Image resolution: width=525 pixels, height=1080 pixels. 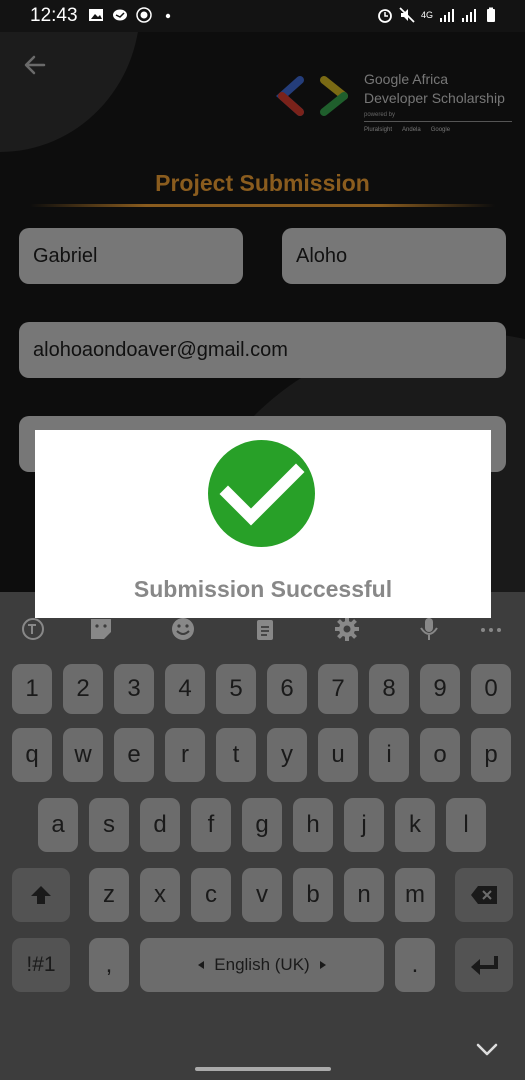 I want to click on key-a: a, so click(x=58, y=825).